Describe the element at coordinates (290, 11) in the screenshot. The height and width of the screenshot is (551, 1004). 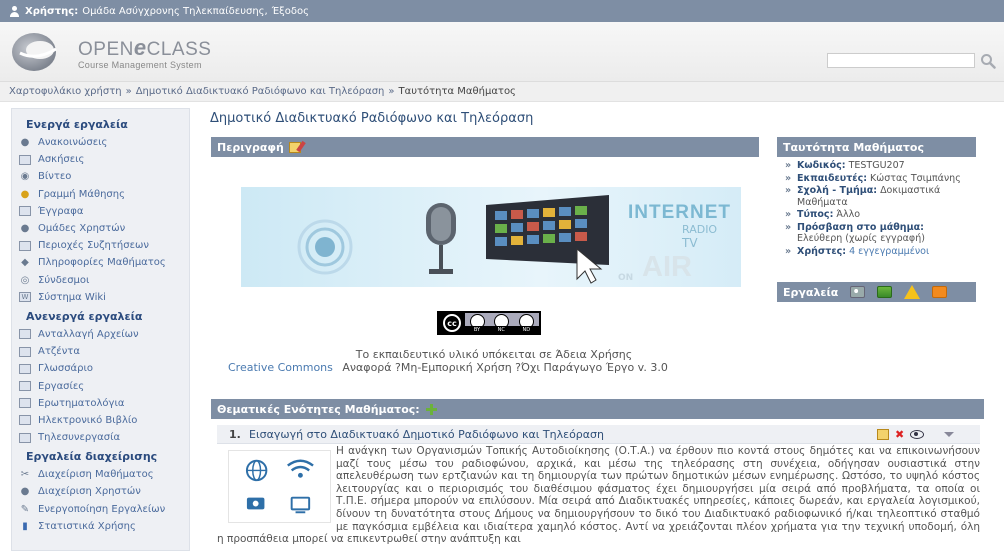
I see `logout-link: Έξοδος` at that location.